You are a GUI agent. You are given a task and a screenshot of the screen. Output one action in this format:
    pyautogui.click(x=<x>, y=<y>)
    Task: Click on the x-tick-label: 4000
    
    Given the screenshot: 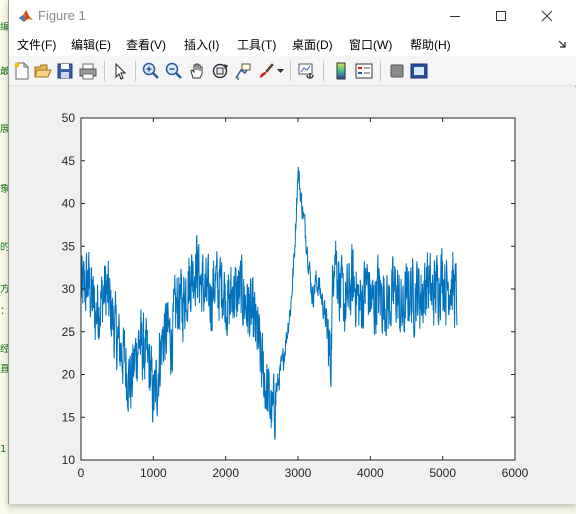 What is the action you would take?
    pyautogui.click(x=370, y=473)
    